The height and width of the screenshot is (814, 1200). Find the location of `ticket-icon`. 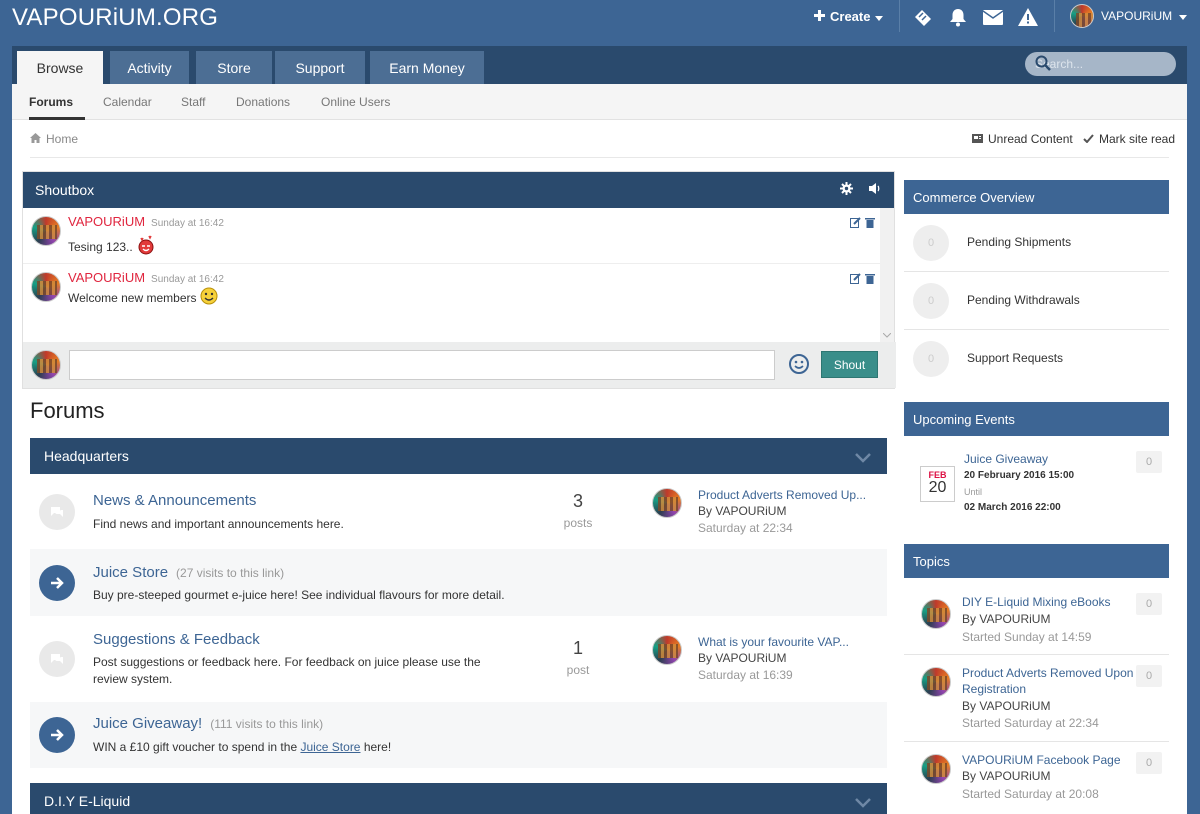

ticket-icon is located at coordinates (923, 17).